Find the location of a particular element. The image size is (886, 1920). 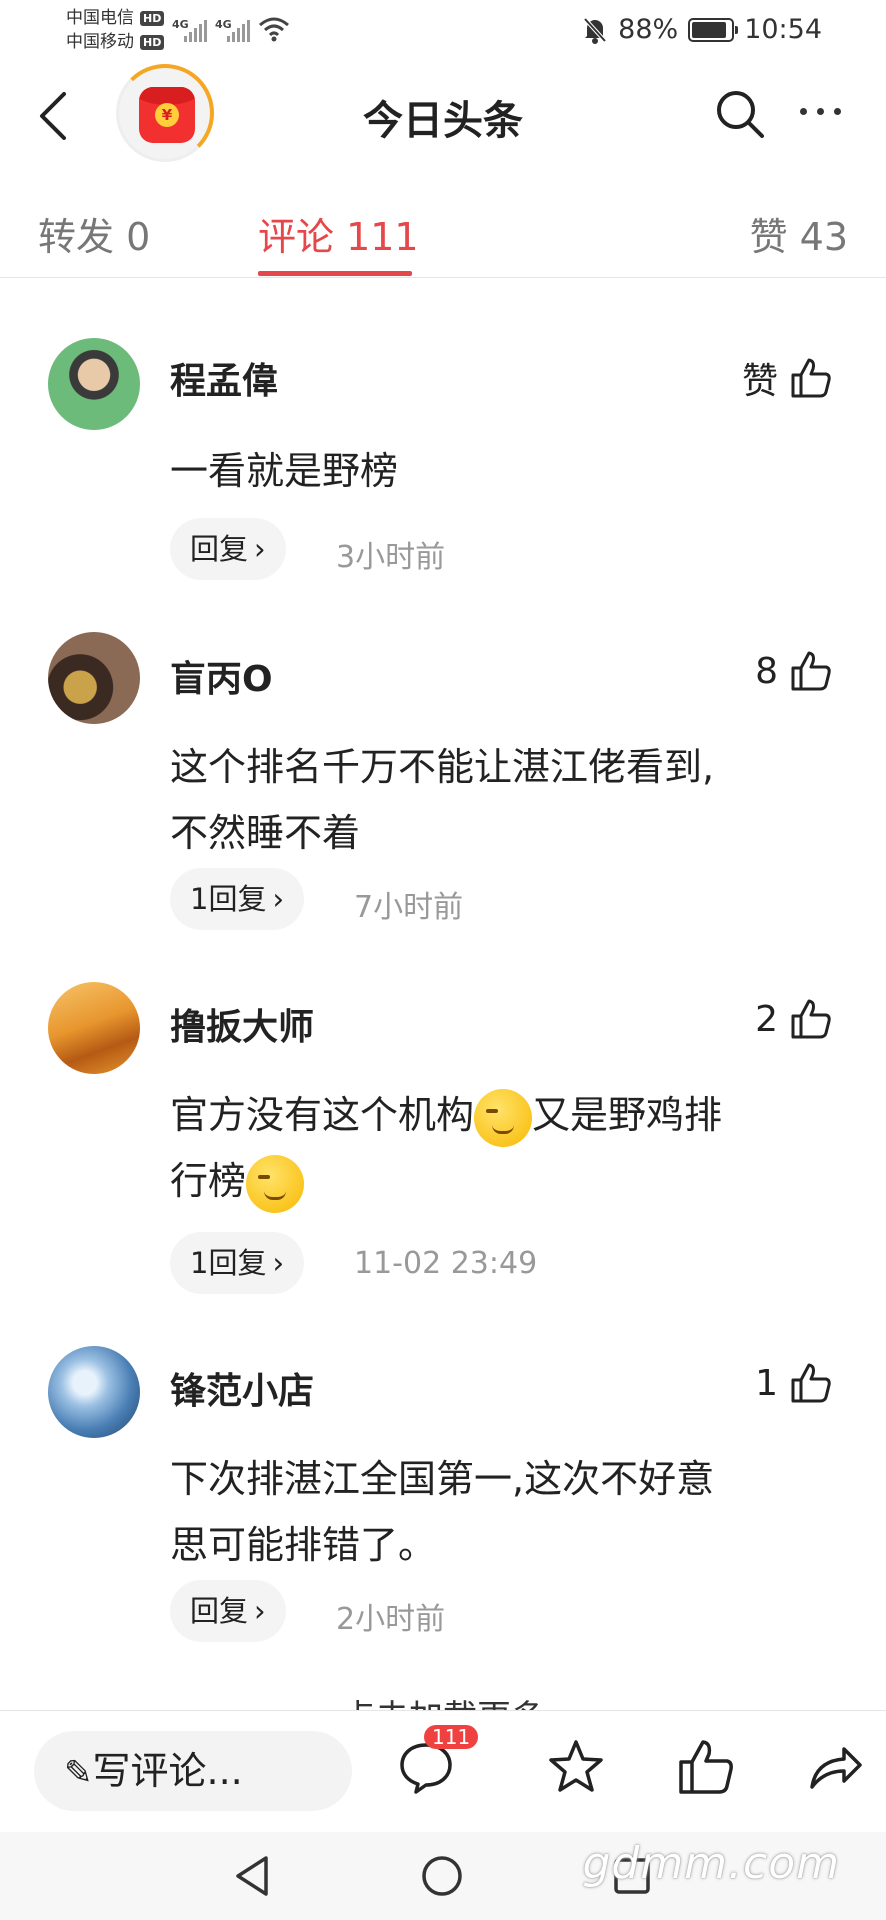

carrier-1: 中国电信 is located at coordinates (100, 18).